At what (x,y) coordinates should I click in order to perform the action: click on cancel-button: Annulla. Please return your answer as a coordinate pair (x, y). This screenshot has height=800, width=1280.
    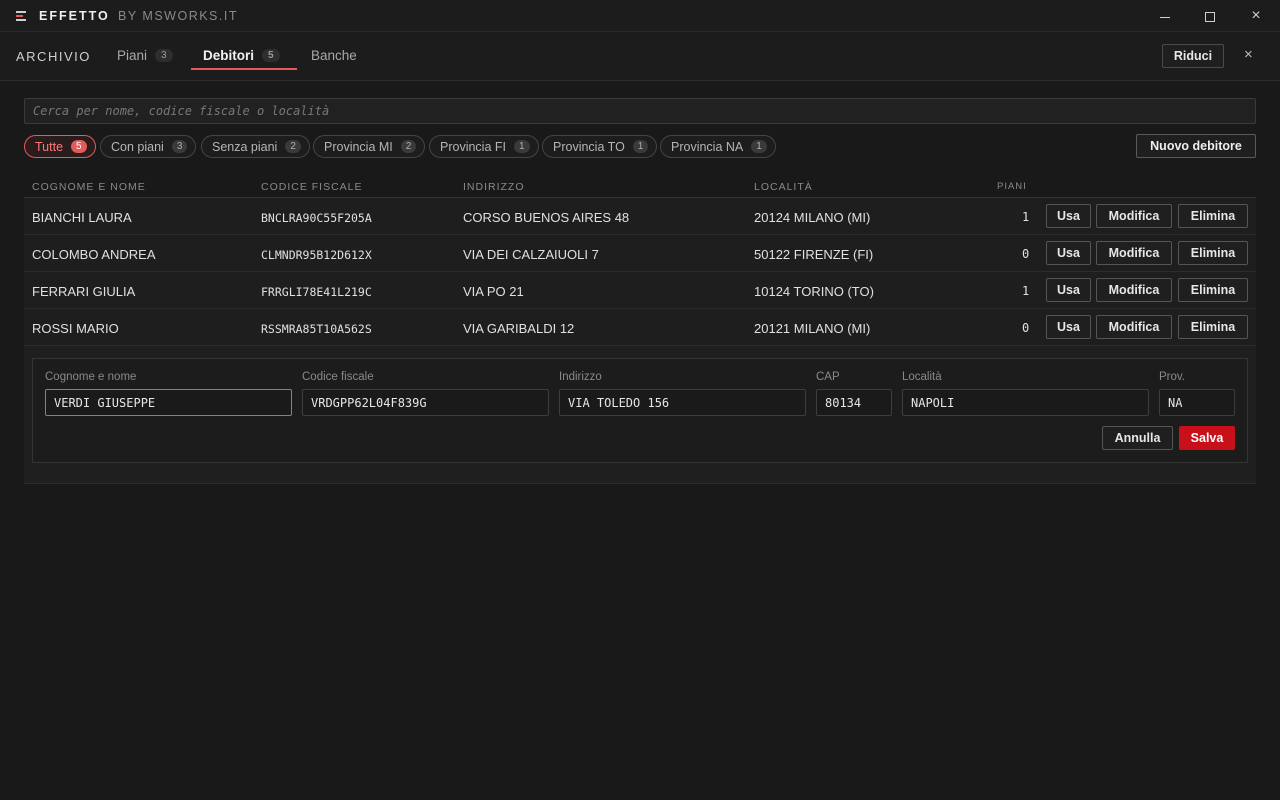
    Looking at the image, I should click on (1137, 438).